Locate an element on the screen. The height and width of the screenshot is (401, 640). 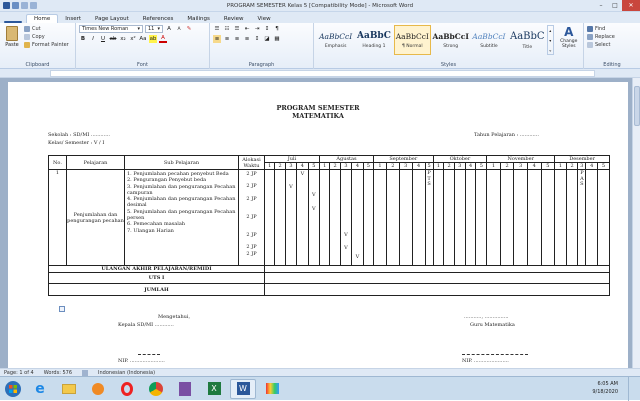
superscript-icon: x² is located at coordinates (133, 39).